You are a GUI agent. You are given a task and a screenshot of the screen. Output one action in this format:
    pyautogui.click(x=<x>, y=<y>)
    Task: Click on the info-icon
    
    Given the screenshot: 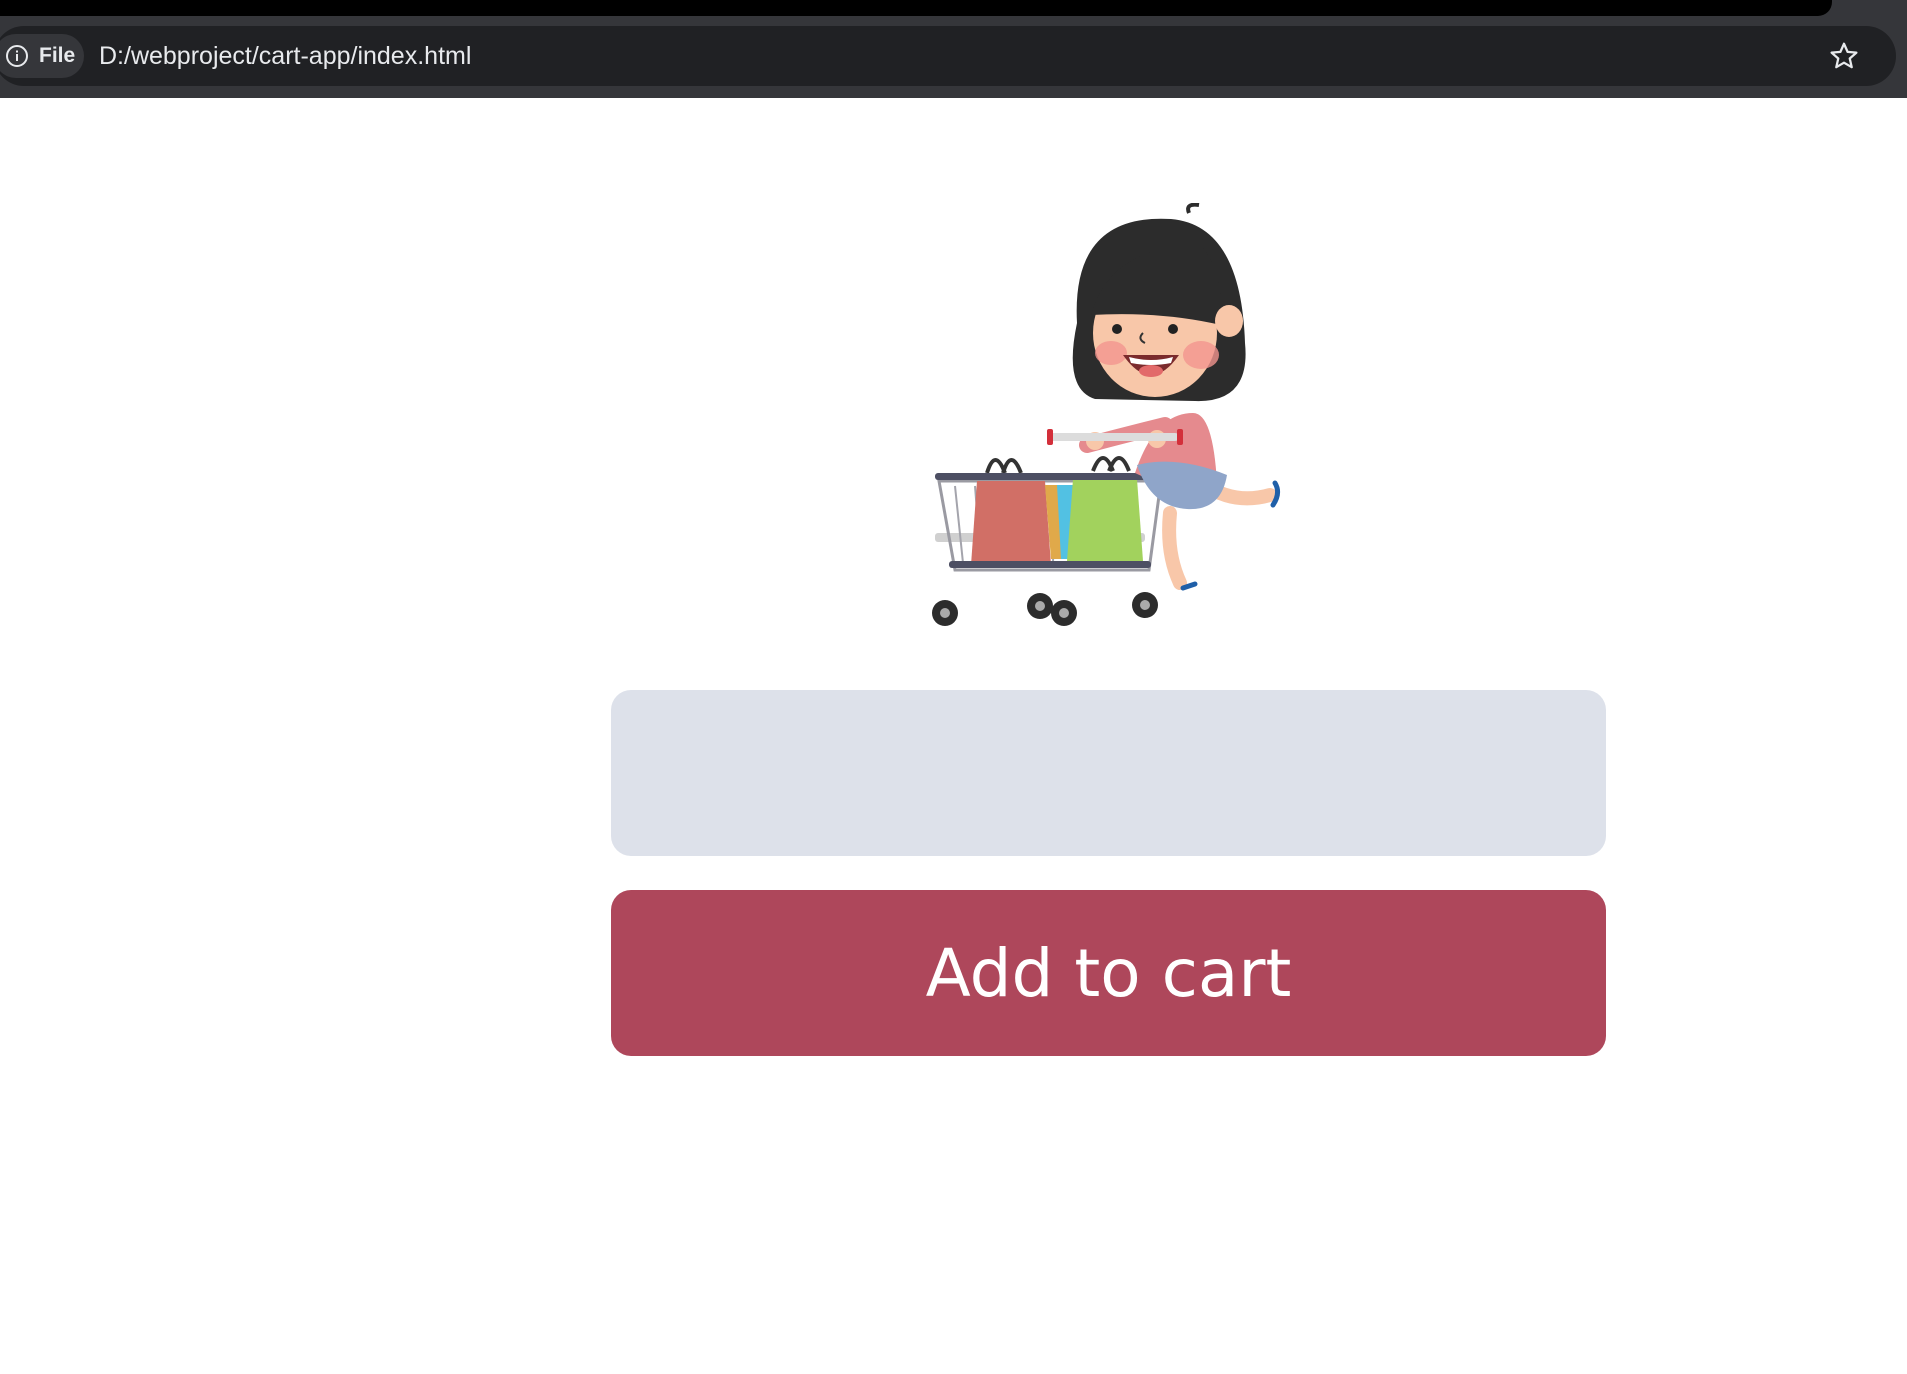 What is the action you would take?
    pyautogui.click(x=17, y=56)
    